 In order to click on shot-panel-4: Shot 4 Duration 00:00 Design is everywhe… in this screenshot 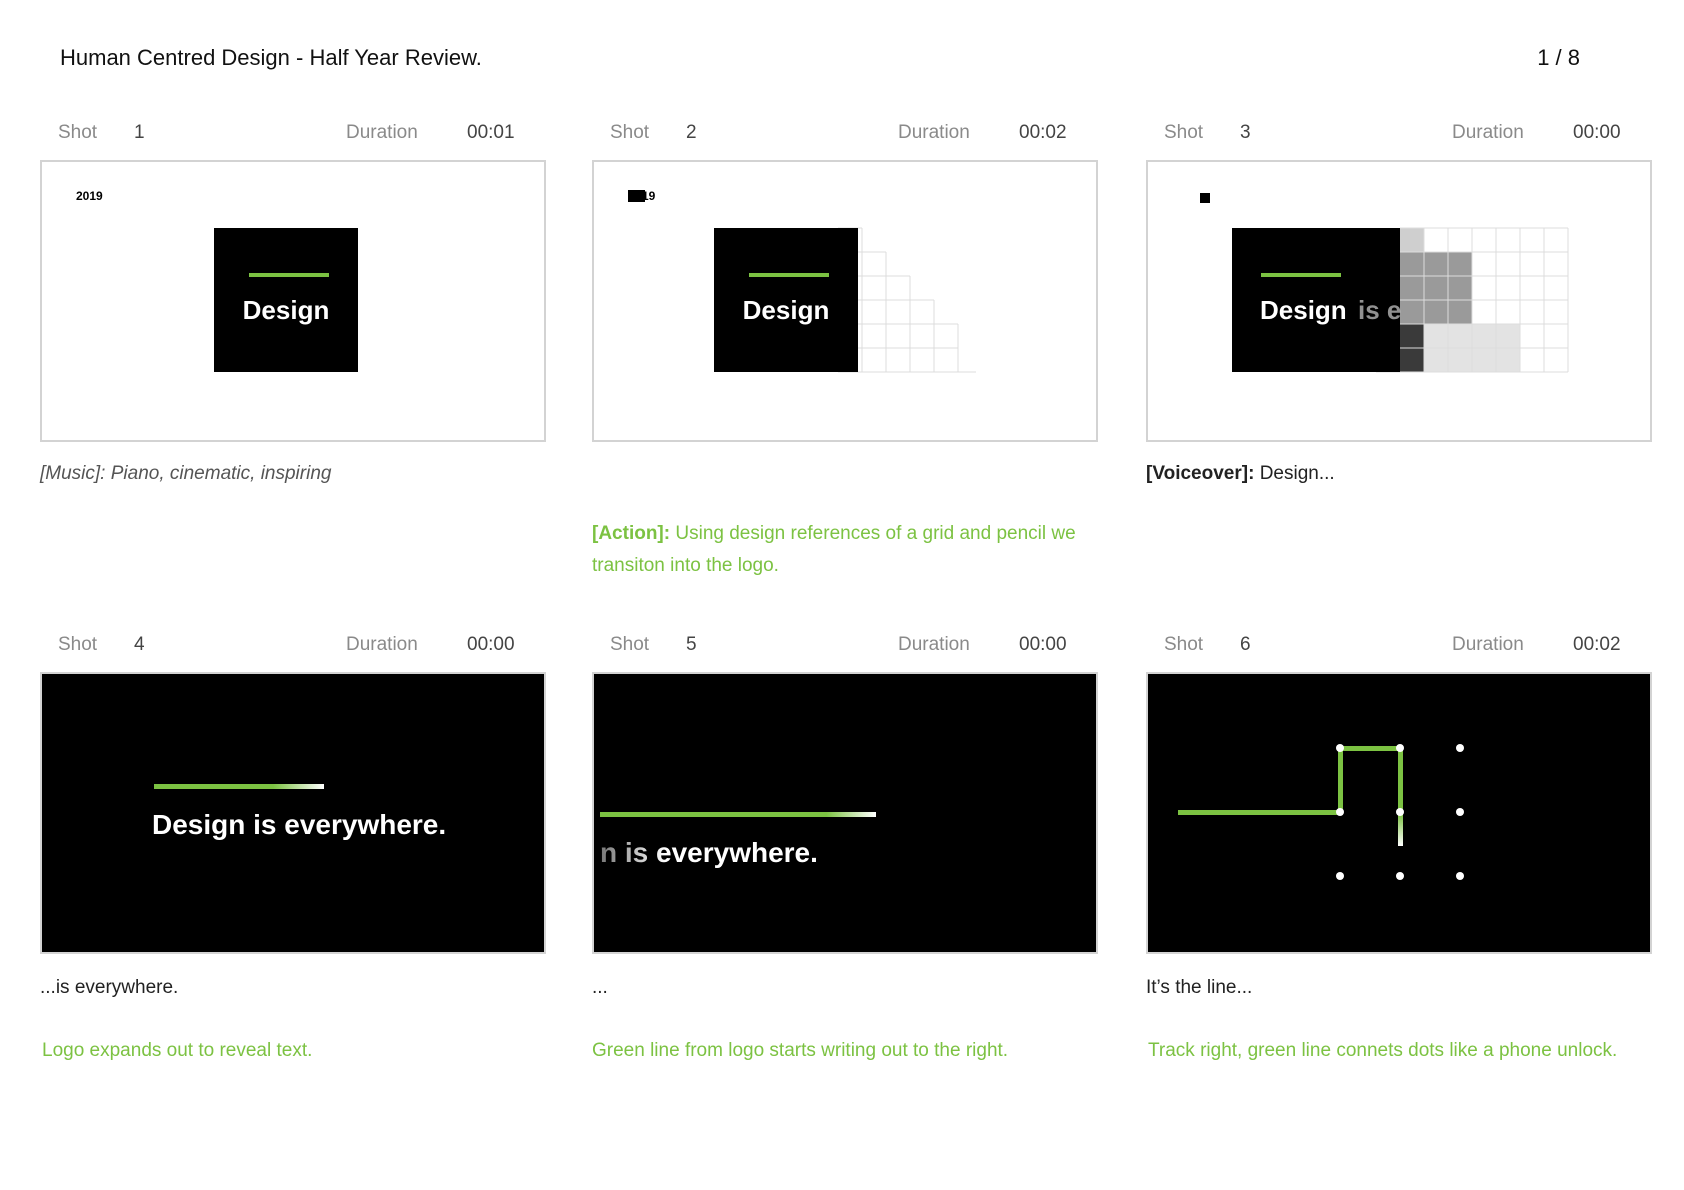, I will do `click(293, 847)`.